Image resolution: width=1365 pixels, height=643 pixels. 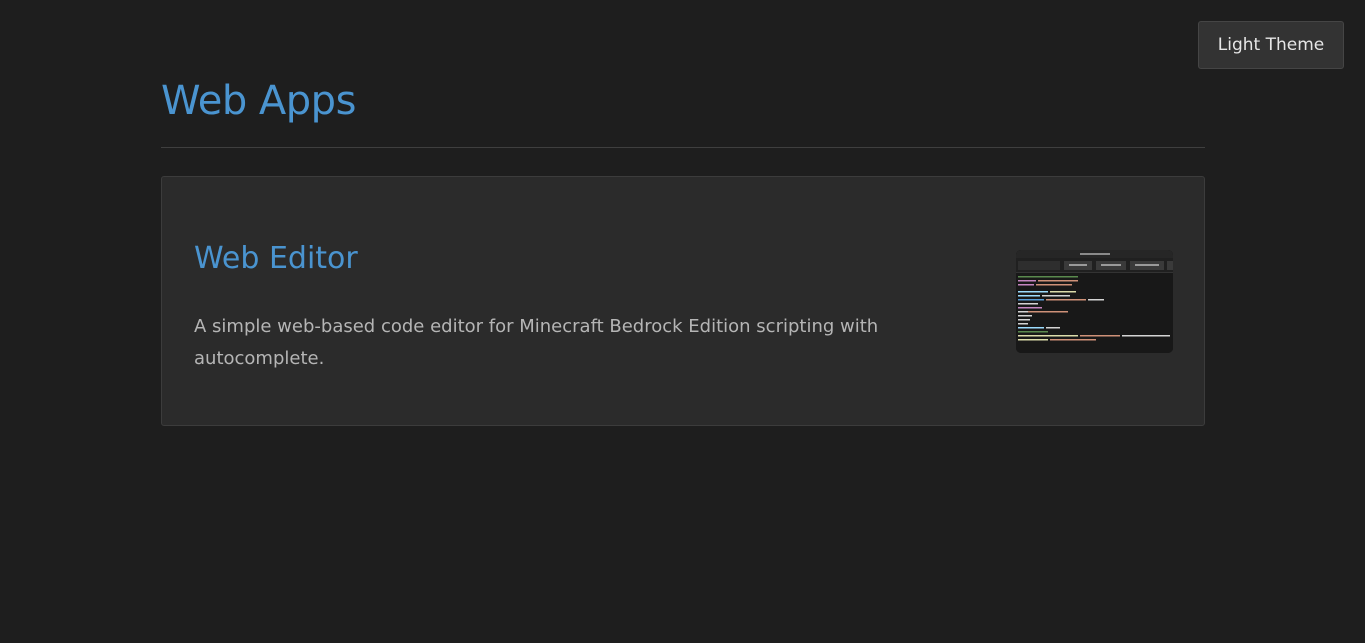 I want to click on app-card-title: Web Editor, so click(x=276, y=258).